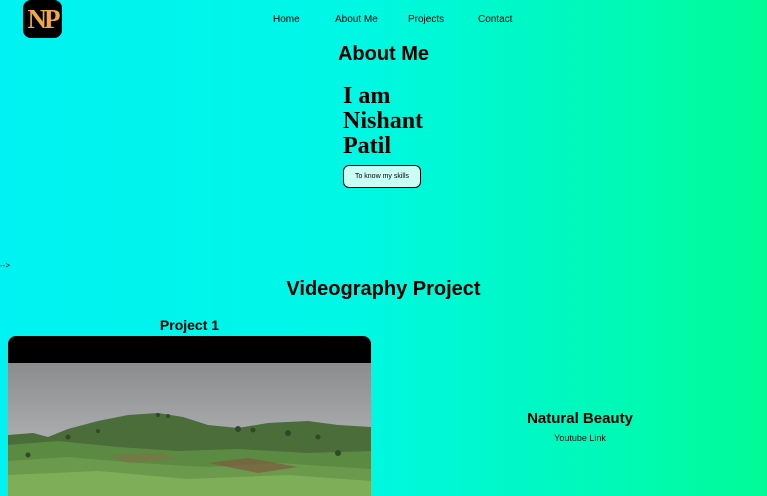  Describe the element at coordinates (426, 19) in the screenshot. I see `nav-projects-link: Projects` at that location.